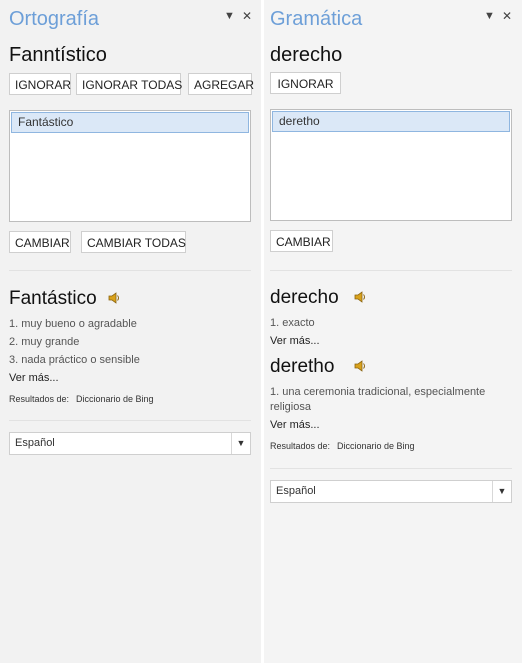  Describe the element at coordinates (316, 19) in the screenshot. I see `pane-title: Gramática` at that location.